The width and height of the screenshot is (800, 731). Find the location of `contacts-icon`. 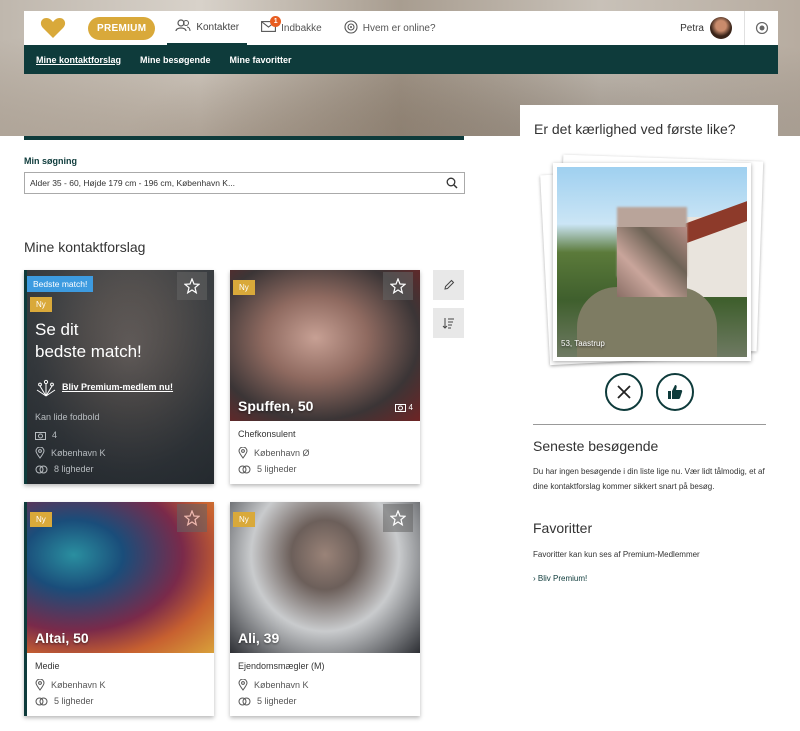

contacts-icon is located at coordinates (183, 27).